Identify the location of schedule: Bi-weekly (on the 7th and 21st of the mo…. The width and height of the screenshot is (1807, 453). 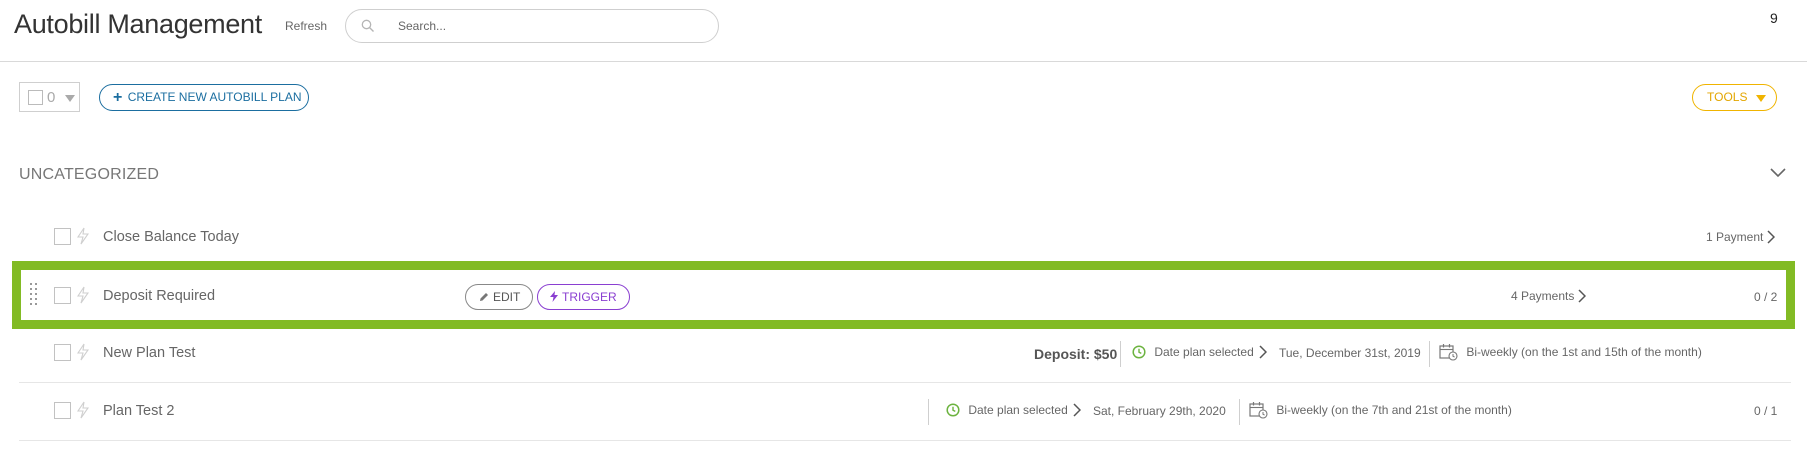
(1380, 410).